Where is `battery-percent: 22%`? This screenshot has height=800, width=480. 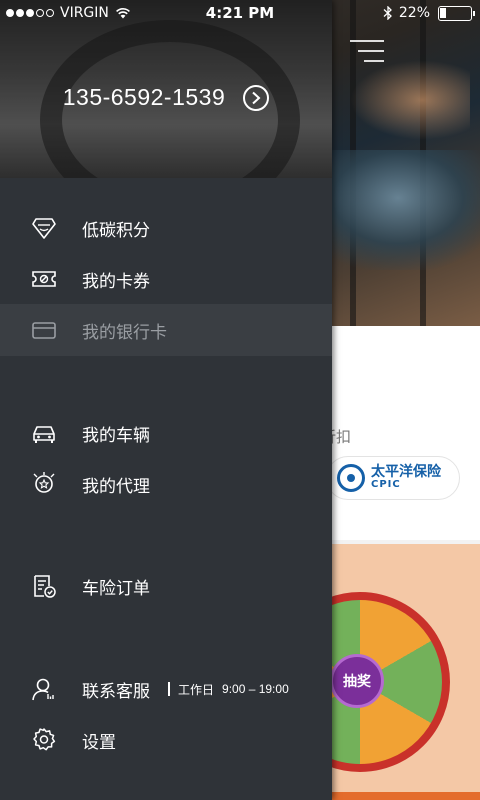 battery-percent: 22% is located at coordinates (414, 13).